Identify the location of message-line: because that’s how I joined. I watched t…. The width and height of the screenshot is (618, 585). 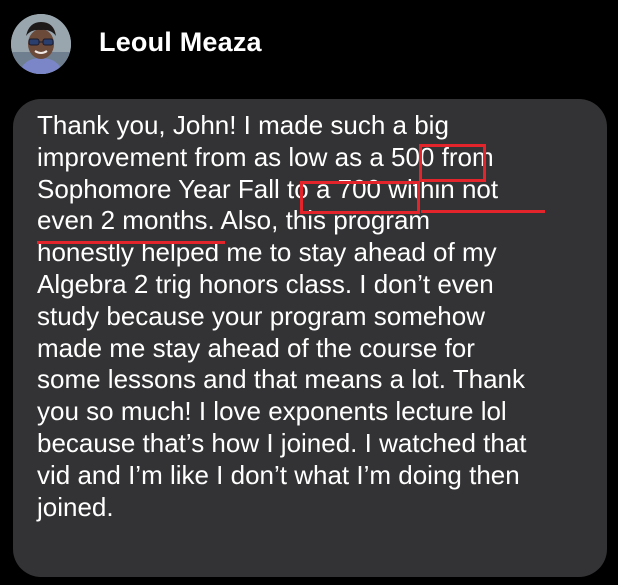
(282, 442).